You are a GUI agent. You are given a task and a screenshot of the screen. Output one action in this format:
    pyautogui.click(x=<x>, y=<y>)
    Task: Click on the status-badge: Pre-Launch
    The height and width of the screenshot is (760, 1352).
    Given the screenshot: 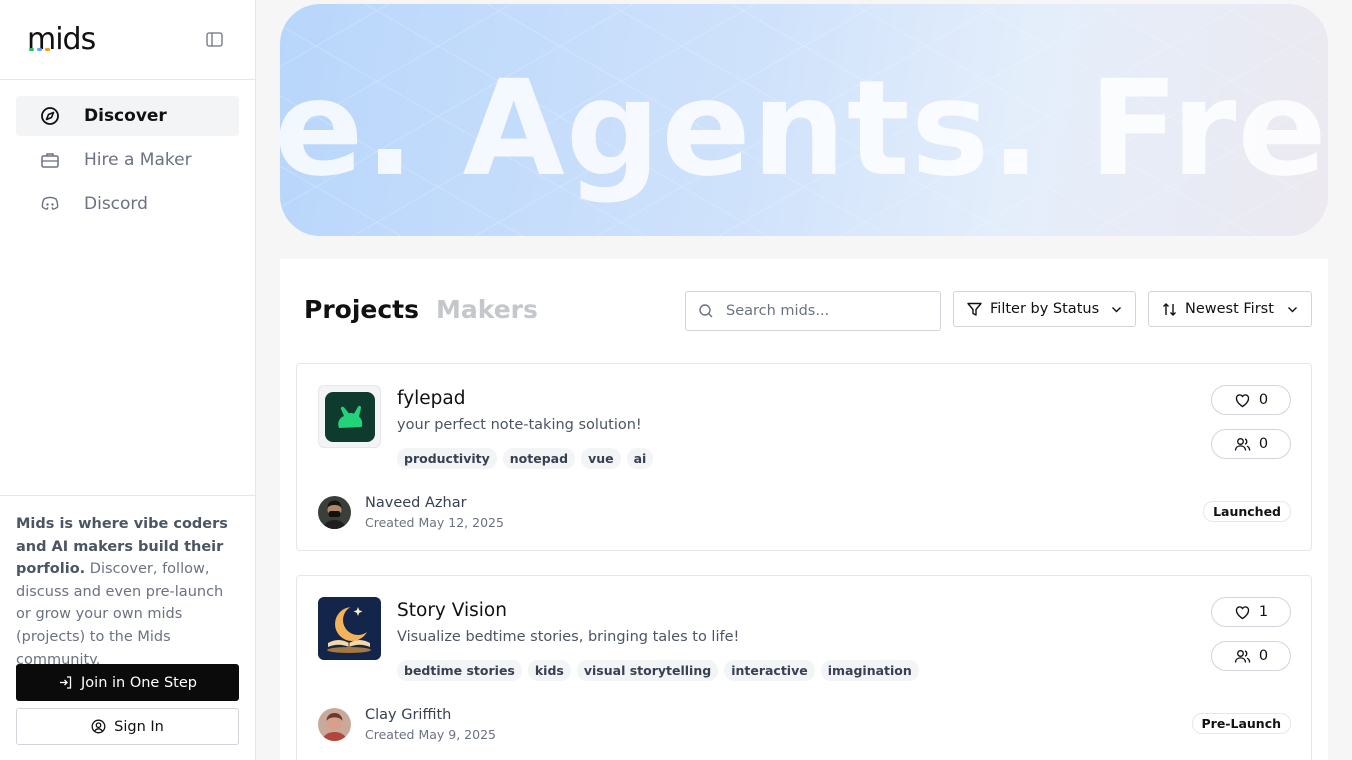 What is the action you would take?
    pyautogui.click(x=1241, y=723)
    